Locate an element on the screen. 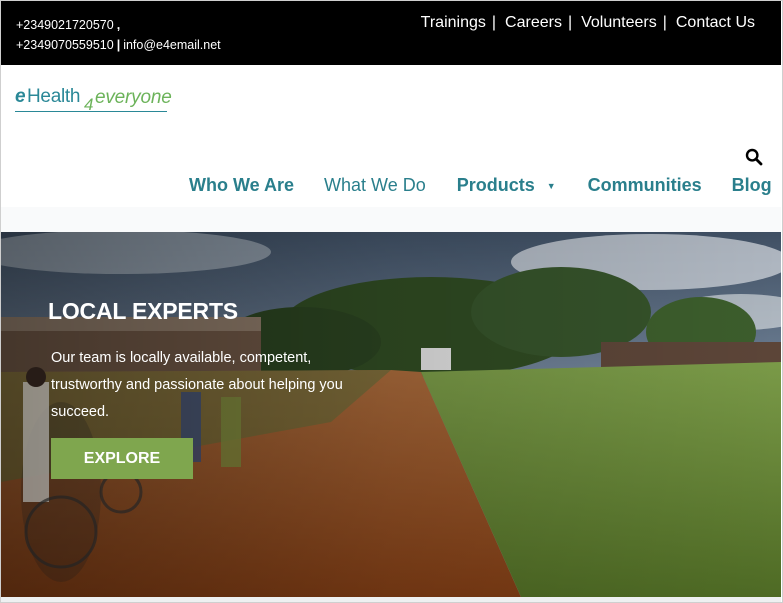 The image size is (783, 603). top-link-careers: Careers is located at coordinates (533, 23).